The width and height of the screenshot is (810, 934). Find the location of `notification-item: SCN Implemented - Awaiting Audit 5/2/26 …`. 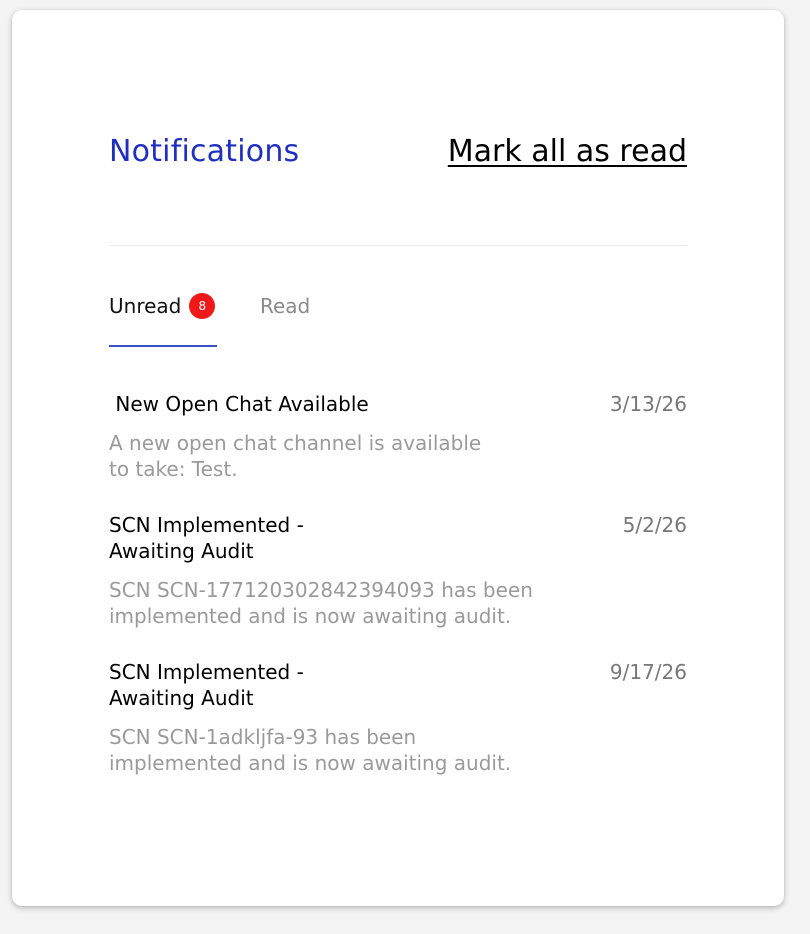

notification-item: SCN Implemented - Awaiting Audit 5/2/26 … is located at coordinates (398, 570).